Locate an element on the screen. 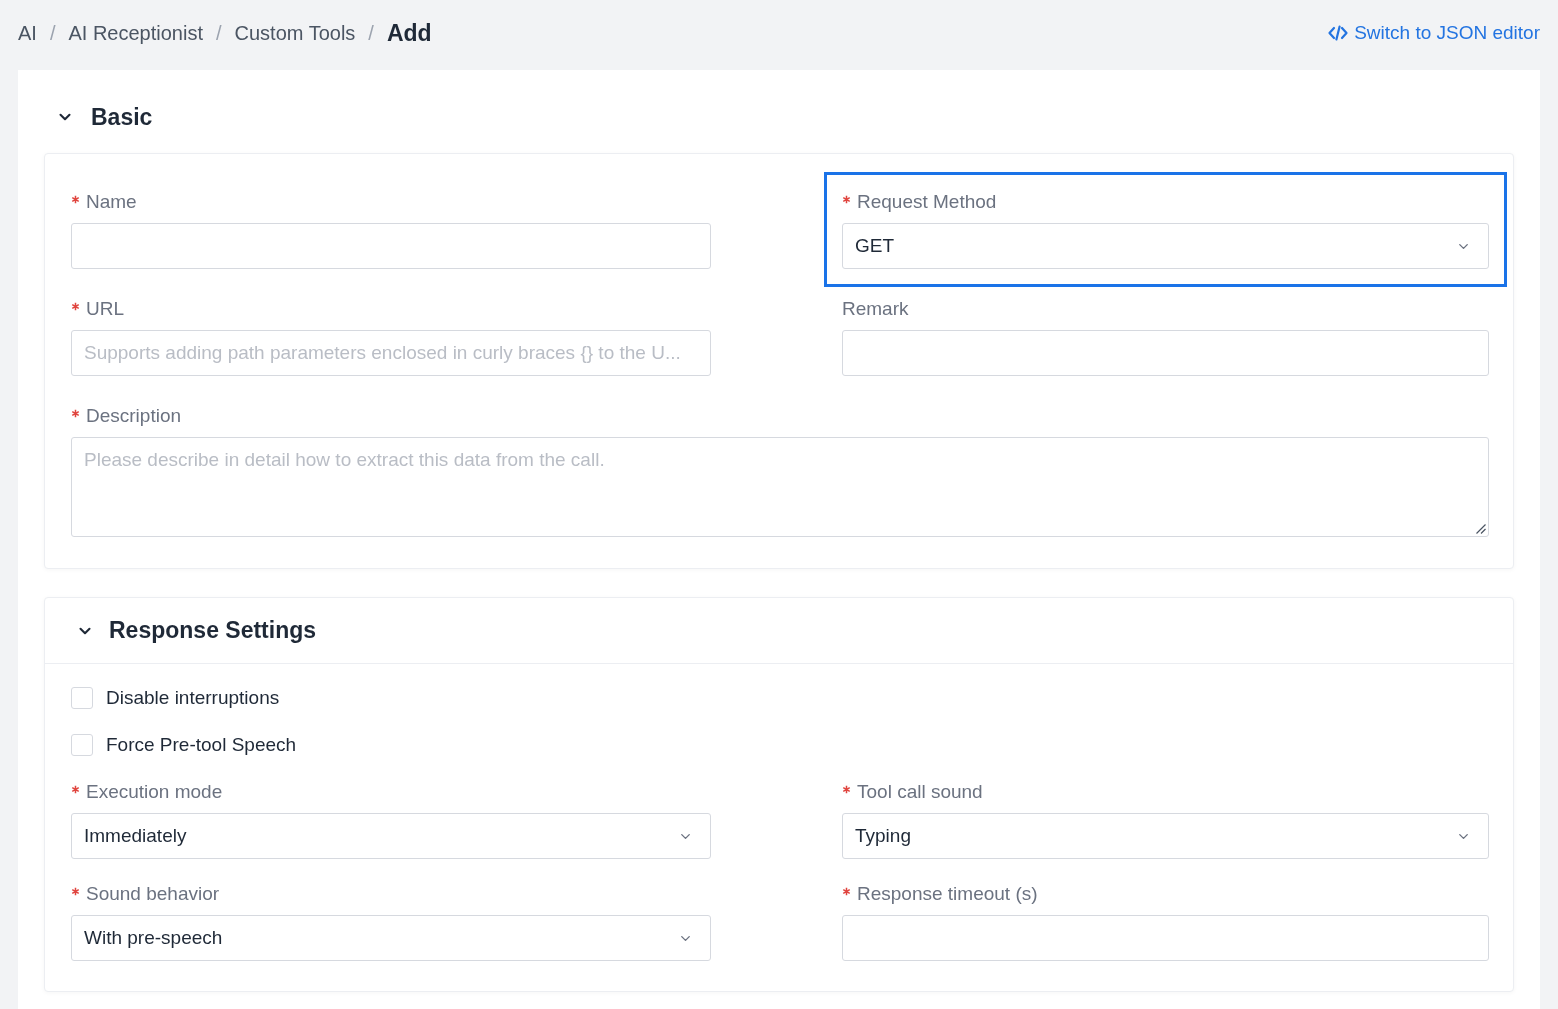 The height and width of the screenshot is (1009, 1558). select-field: Immediately is located at coordinates (391, 836).